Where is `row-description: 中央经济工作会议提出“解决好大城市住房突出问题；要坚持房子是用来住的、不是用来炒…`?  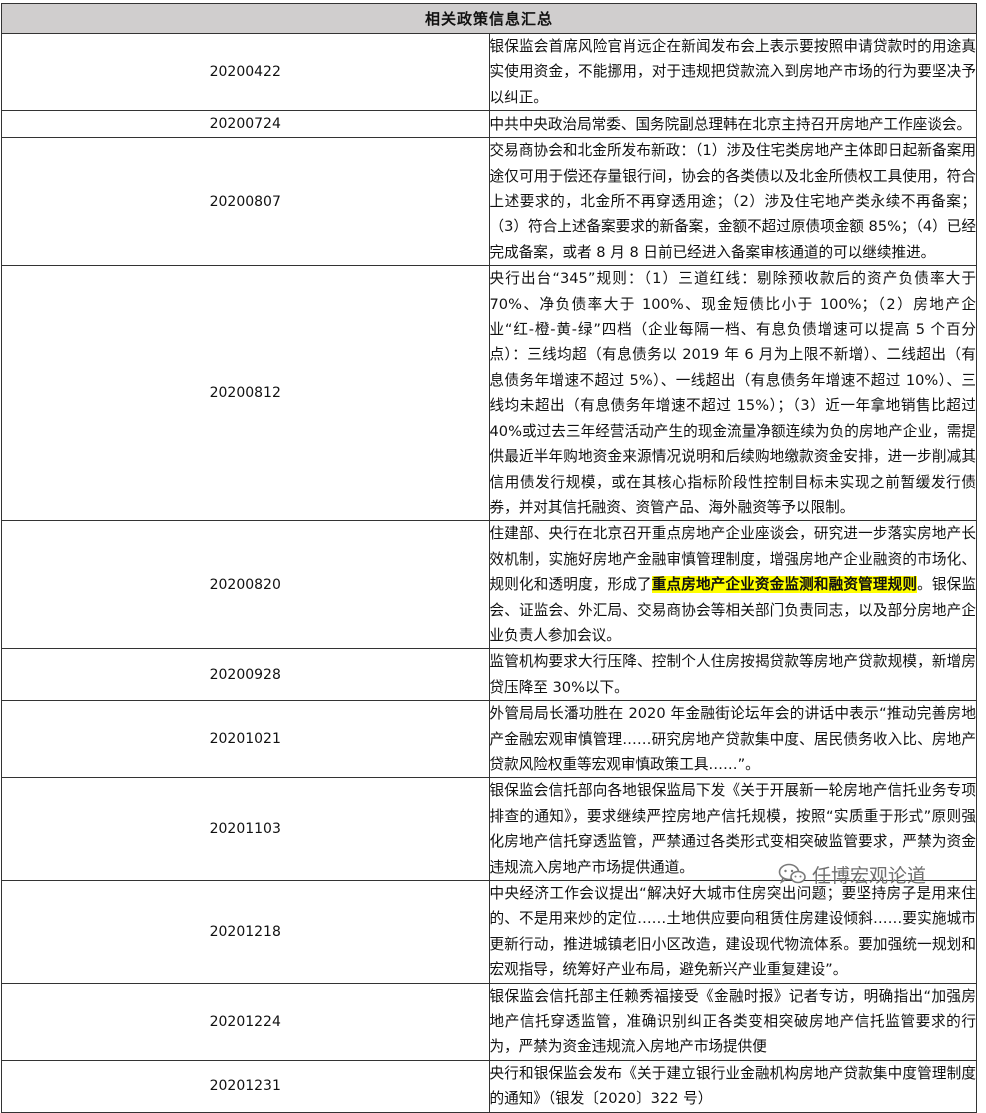
row-description: 中央经济工作会议提出“解决好大城市住房突出问题；要坚持房子是用来住的、不是用来炒… is located at coordinates (732, 932).